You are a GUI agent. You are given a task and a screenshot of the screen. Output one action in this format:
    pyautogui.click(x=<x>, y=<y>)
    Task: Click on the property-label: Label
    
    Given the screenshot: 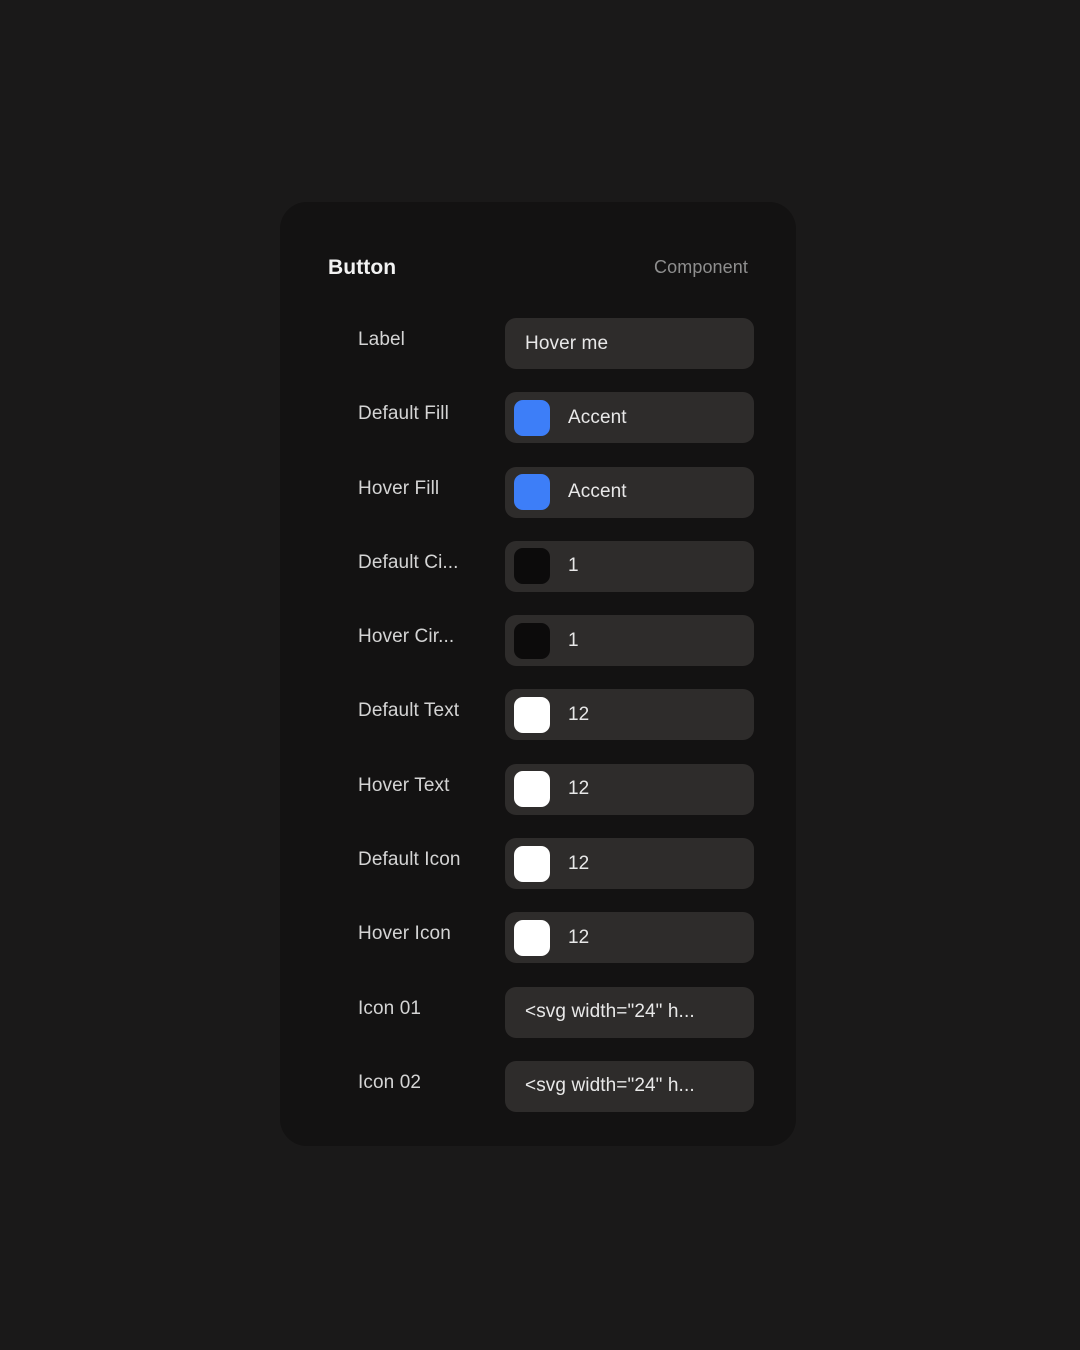 What is the action you would take?
    pyautogui.click(x=381, y=339)
    